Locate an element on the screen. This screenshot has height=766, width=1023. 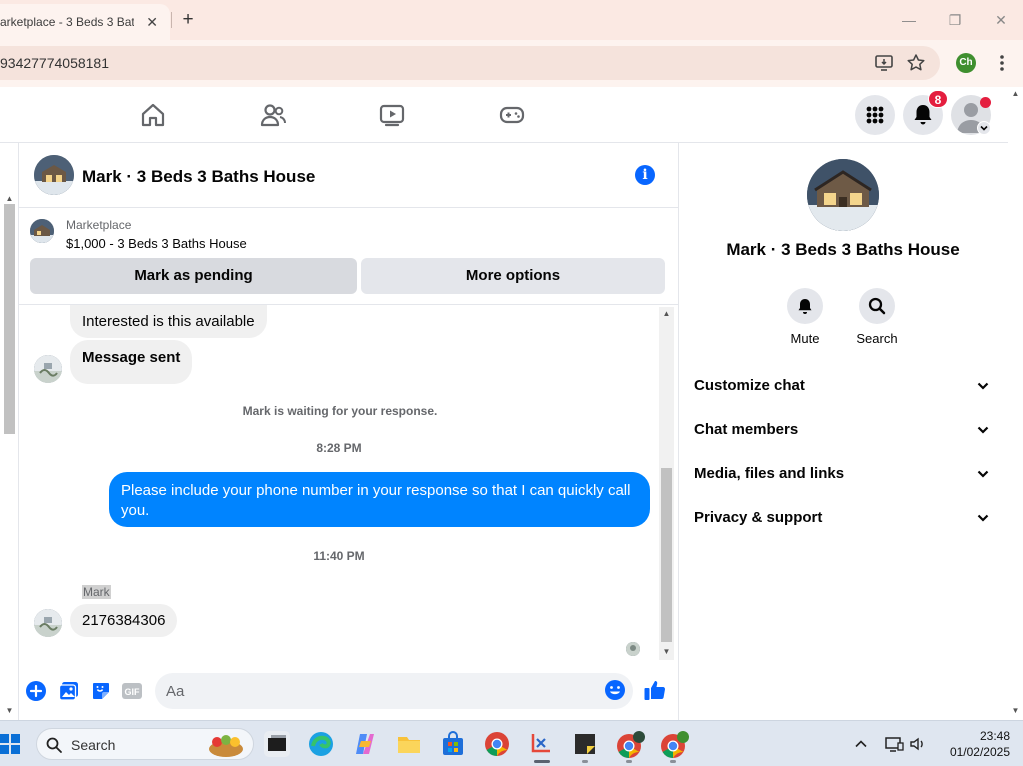
mute-label: Mute is located at coordinates (805, 338).